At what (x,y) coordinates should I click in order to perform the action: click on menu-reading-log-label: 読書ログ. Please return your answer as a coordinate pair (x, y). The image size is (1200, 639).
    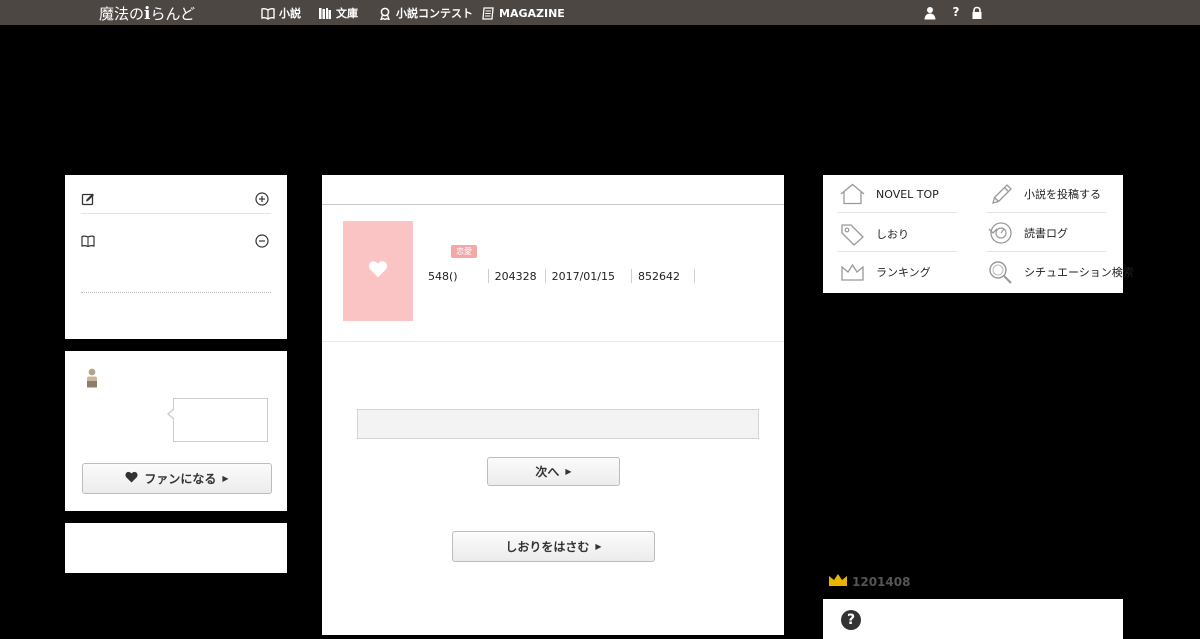
    Looking at the image, I should click on (1046, 233).